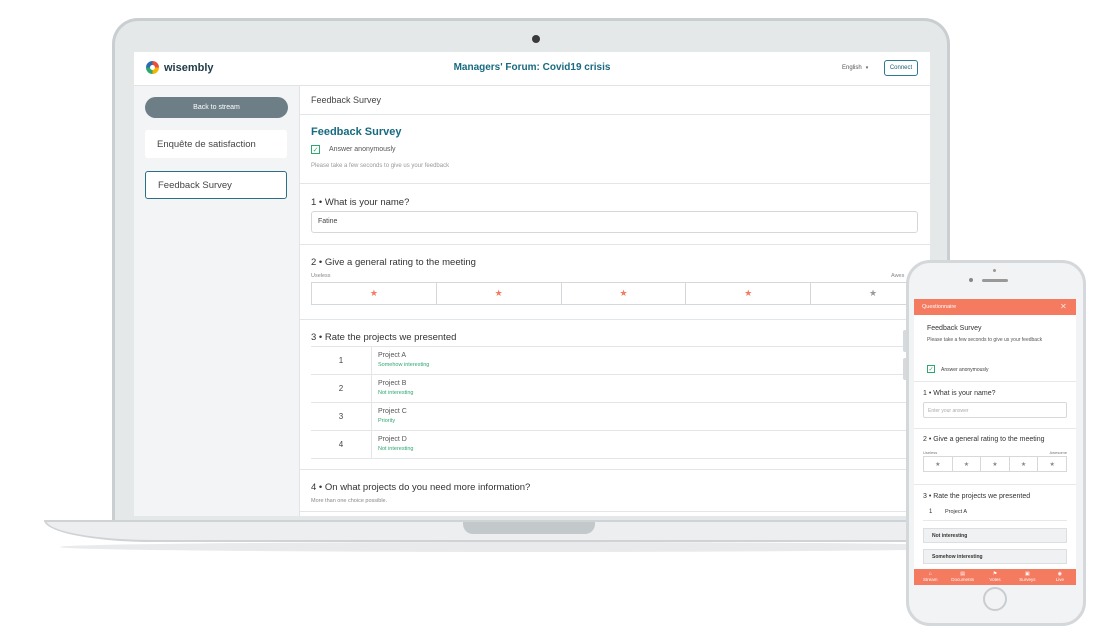  Describe the element at coordinates (898, 276) in the screenshot. I see `scale-max-label: Awes` at that location.